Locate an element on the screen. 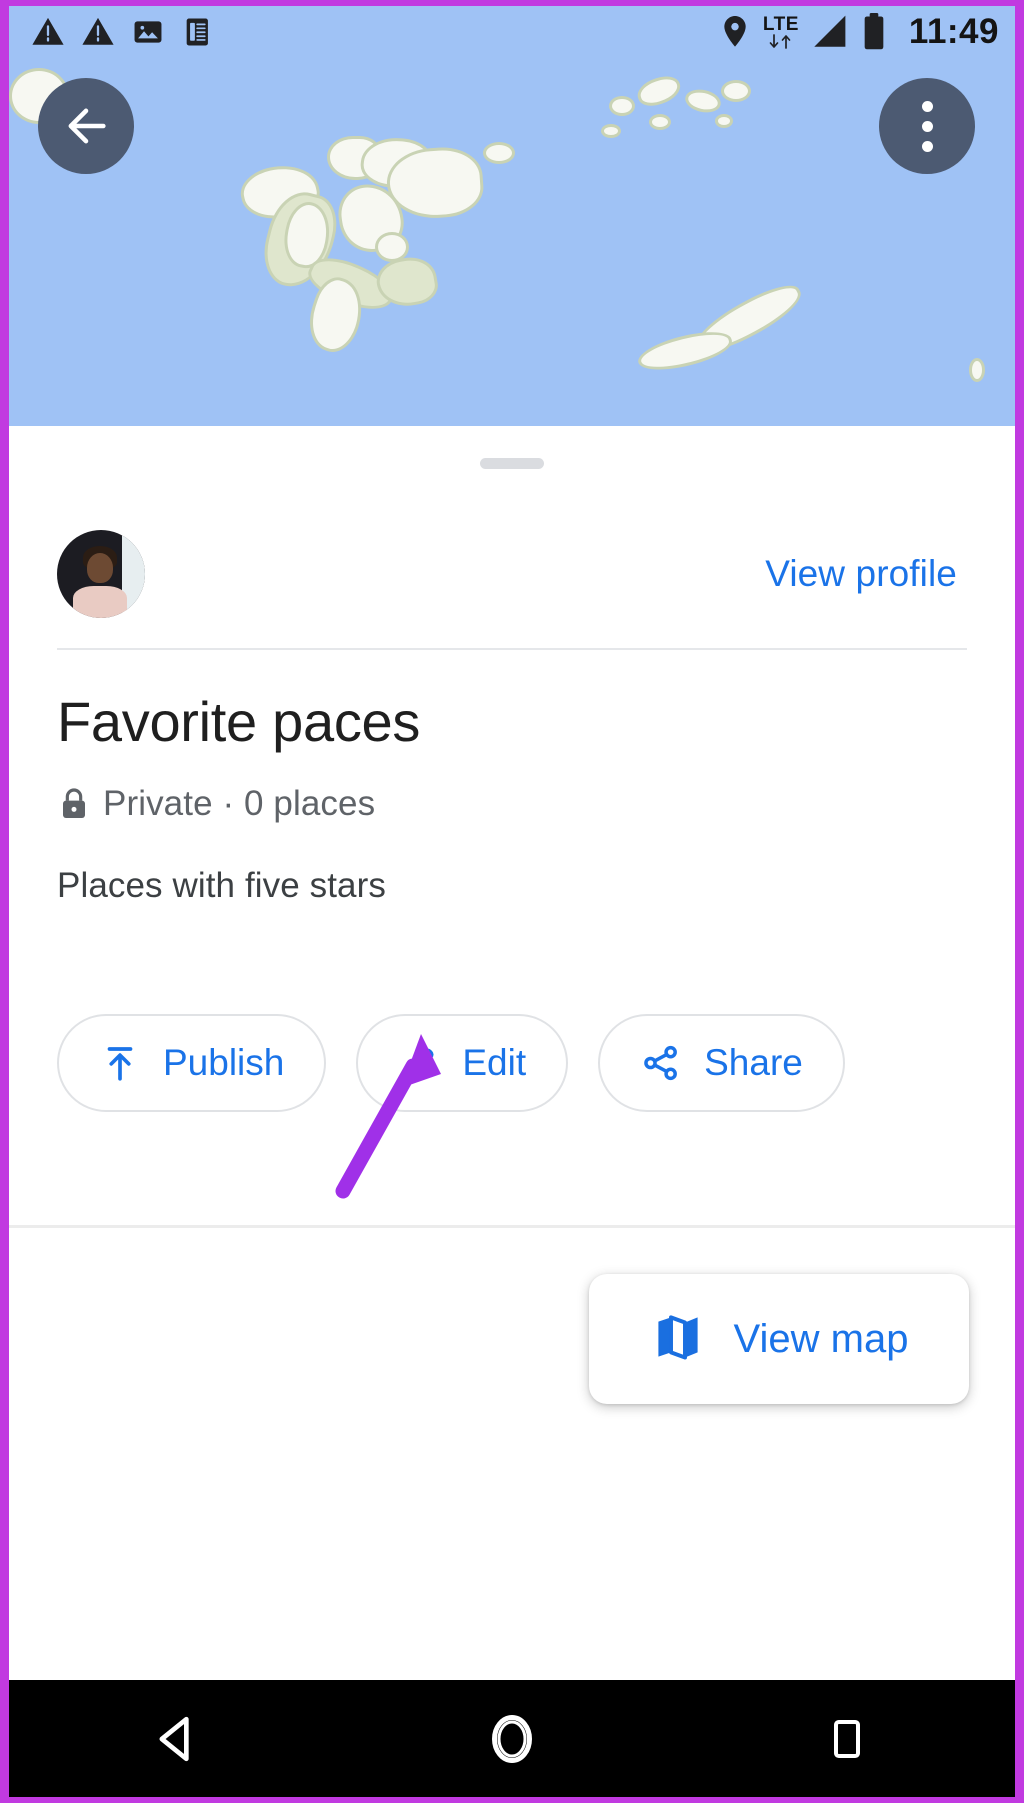  status-bar-notifications is located at coordinates (123, 32).